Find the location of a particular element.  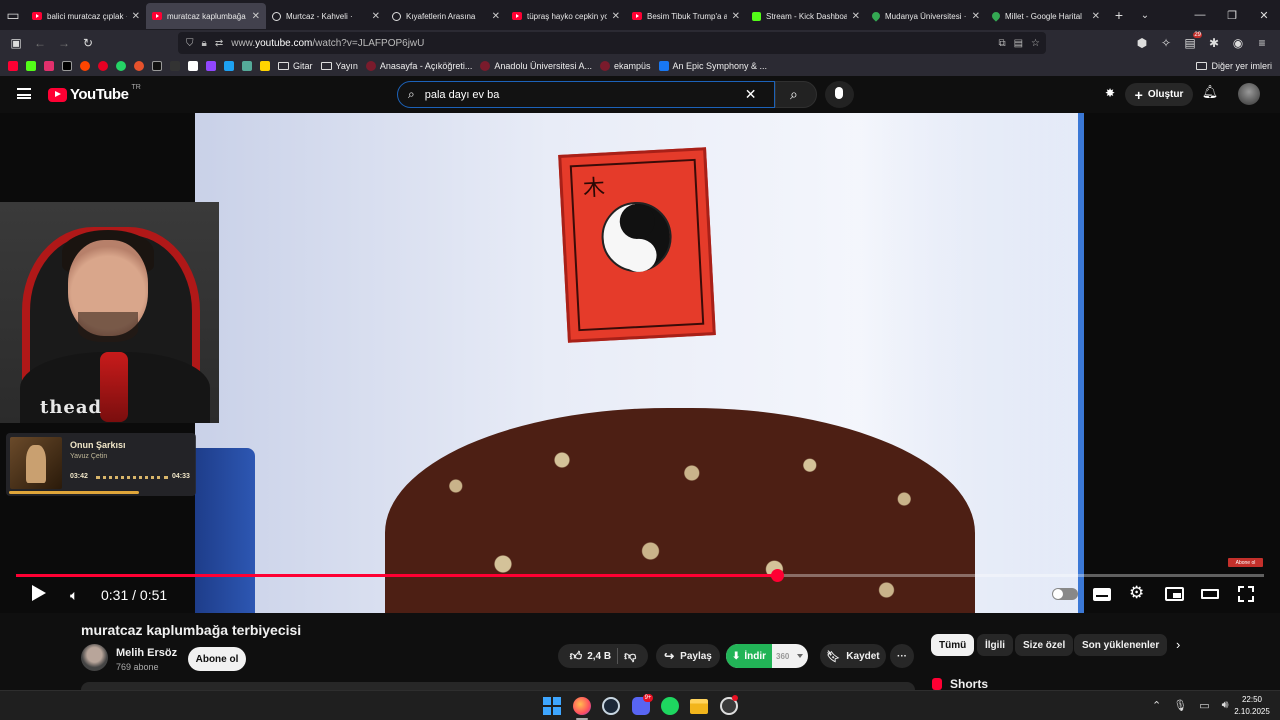

search-box: ⌕ ✕ is located at coordinates (586, 94).